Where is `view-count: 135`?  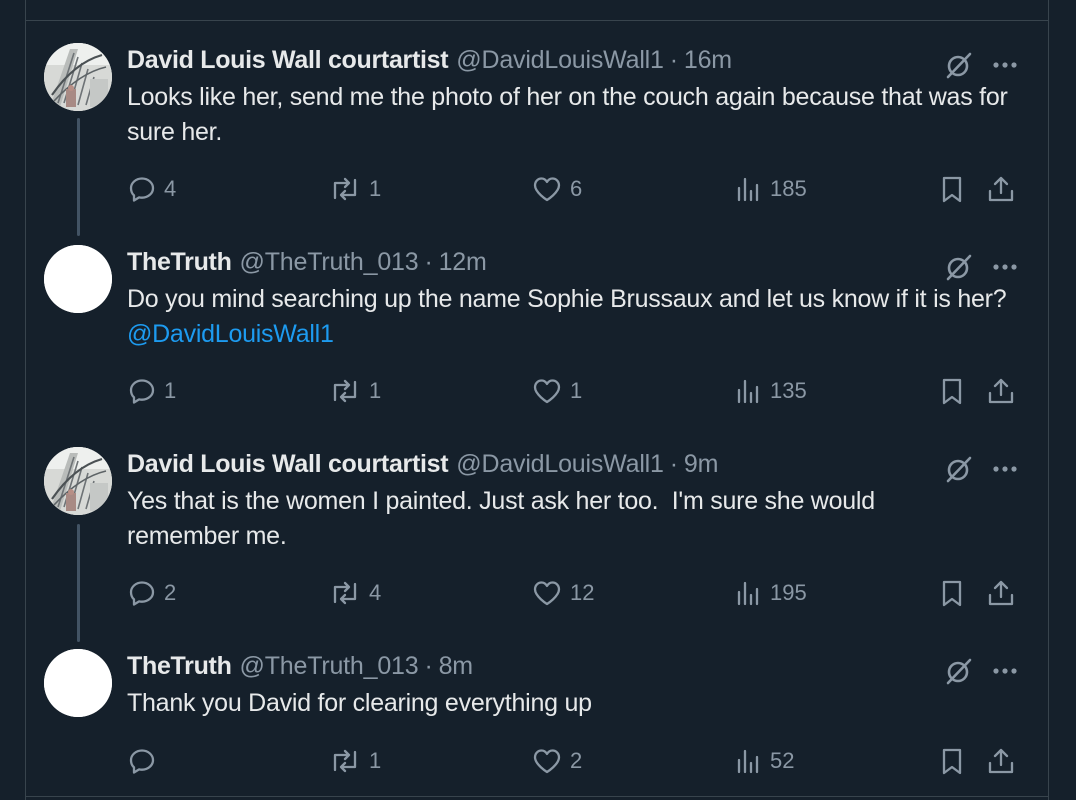
view-count: 135 is located at coordinates (788, 390).